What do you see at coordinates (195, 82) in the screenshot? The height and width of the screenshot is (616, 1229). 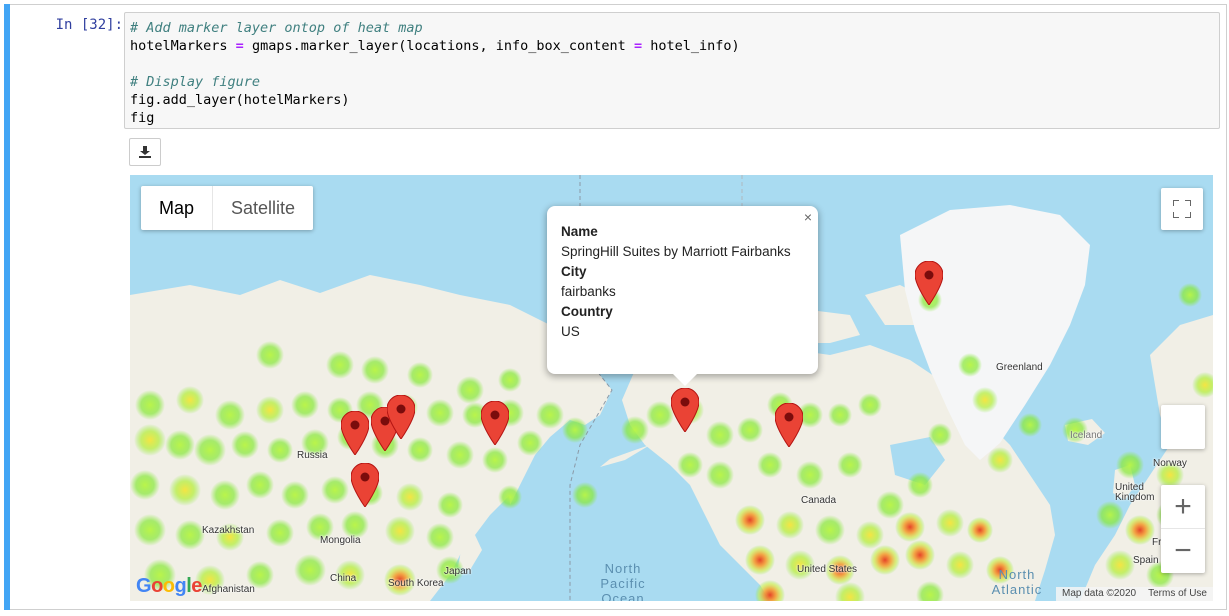 I see `code-comment: # Display figure` at bounding box center [195, 82].